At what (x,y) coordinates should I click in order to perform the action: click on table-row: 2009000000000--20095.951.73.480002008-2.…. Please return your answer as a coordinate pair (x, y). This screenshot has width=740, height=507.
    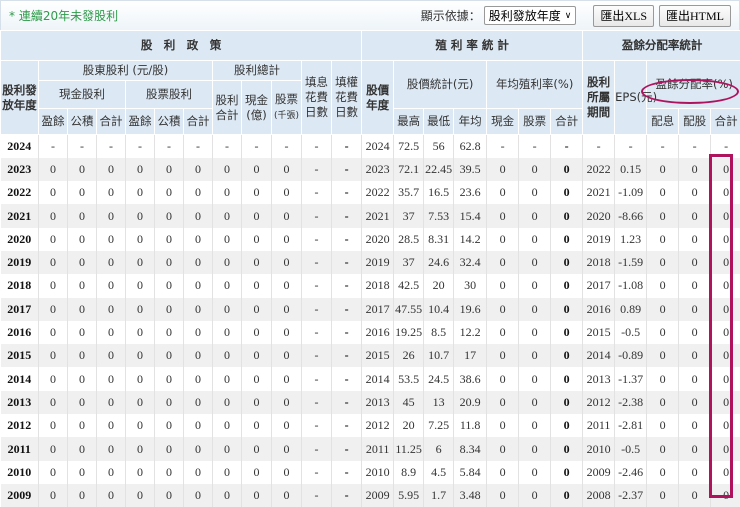
    Looking at the image, I should click on (370, 495).